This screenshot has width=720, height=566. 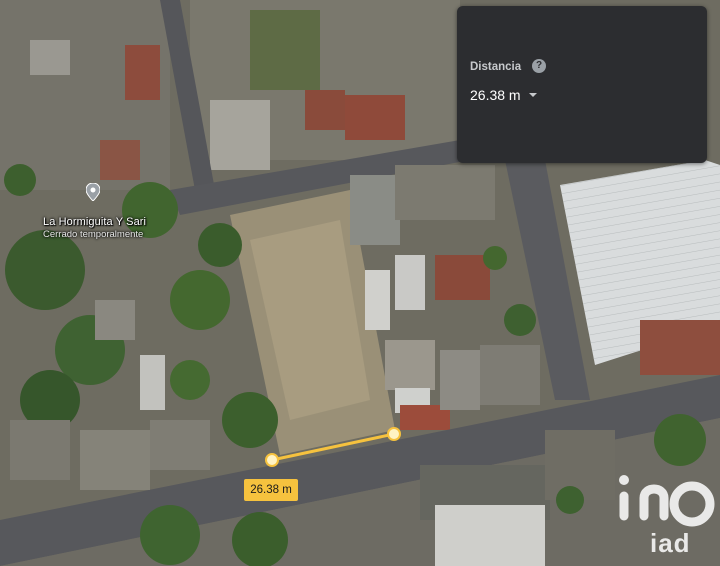 I want to click on place-pin-icon, so click(x=93, y=192).